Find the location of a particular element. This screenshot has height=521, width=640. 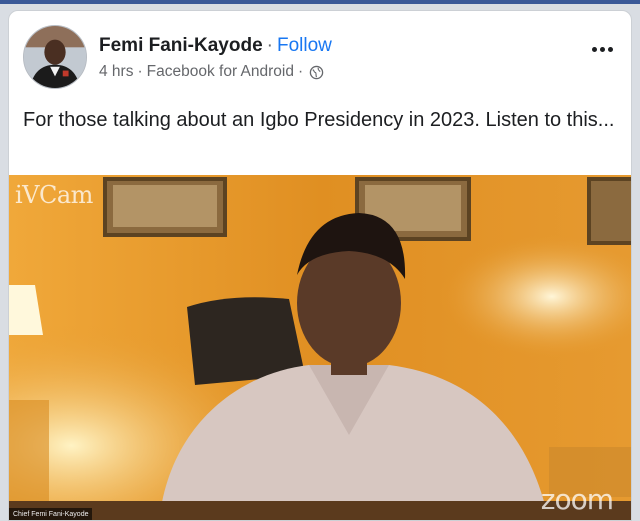

avatar-image is located at coordinates (55, 57).